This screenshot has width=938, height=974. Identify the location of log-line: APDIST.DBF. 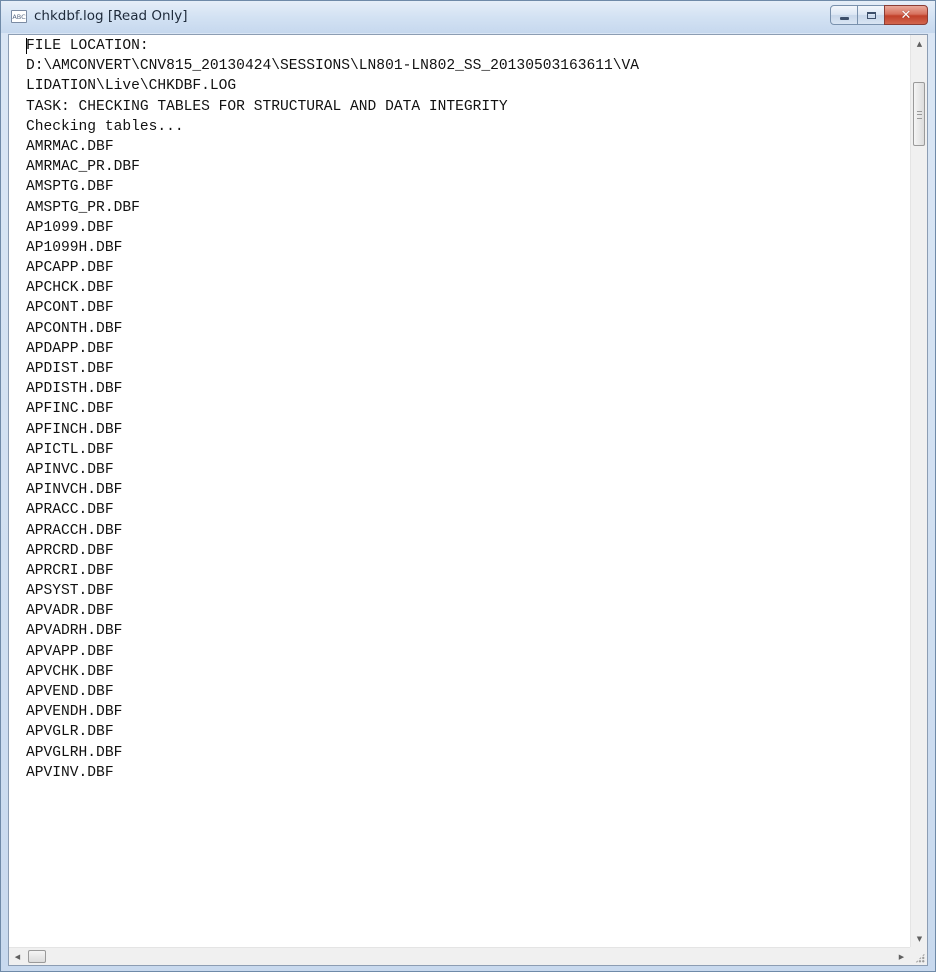
(70, 369).